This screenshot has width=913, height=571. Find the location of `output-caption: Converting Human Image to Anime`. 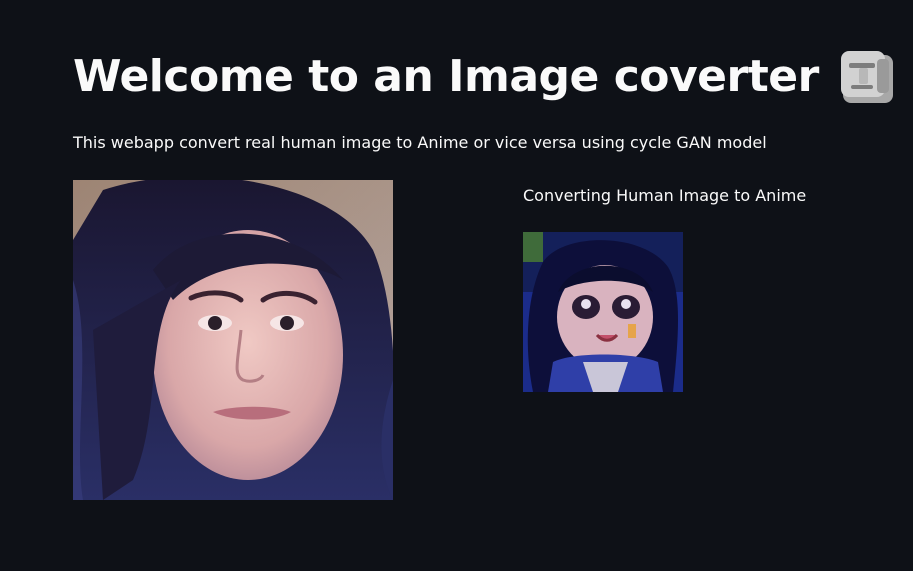

output-caption: Converting Human Image to Anime is located at coordinates (665, 195).